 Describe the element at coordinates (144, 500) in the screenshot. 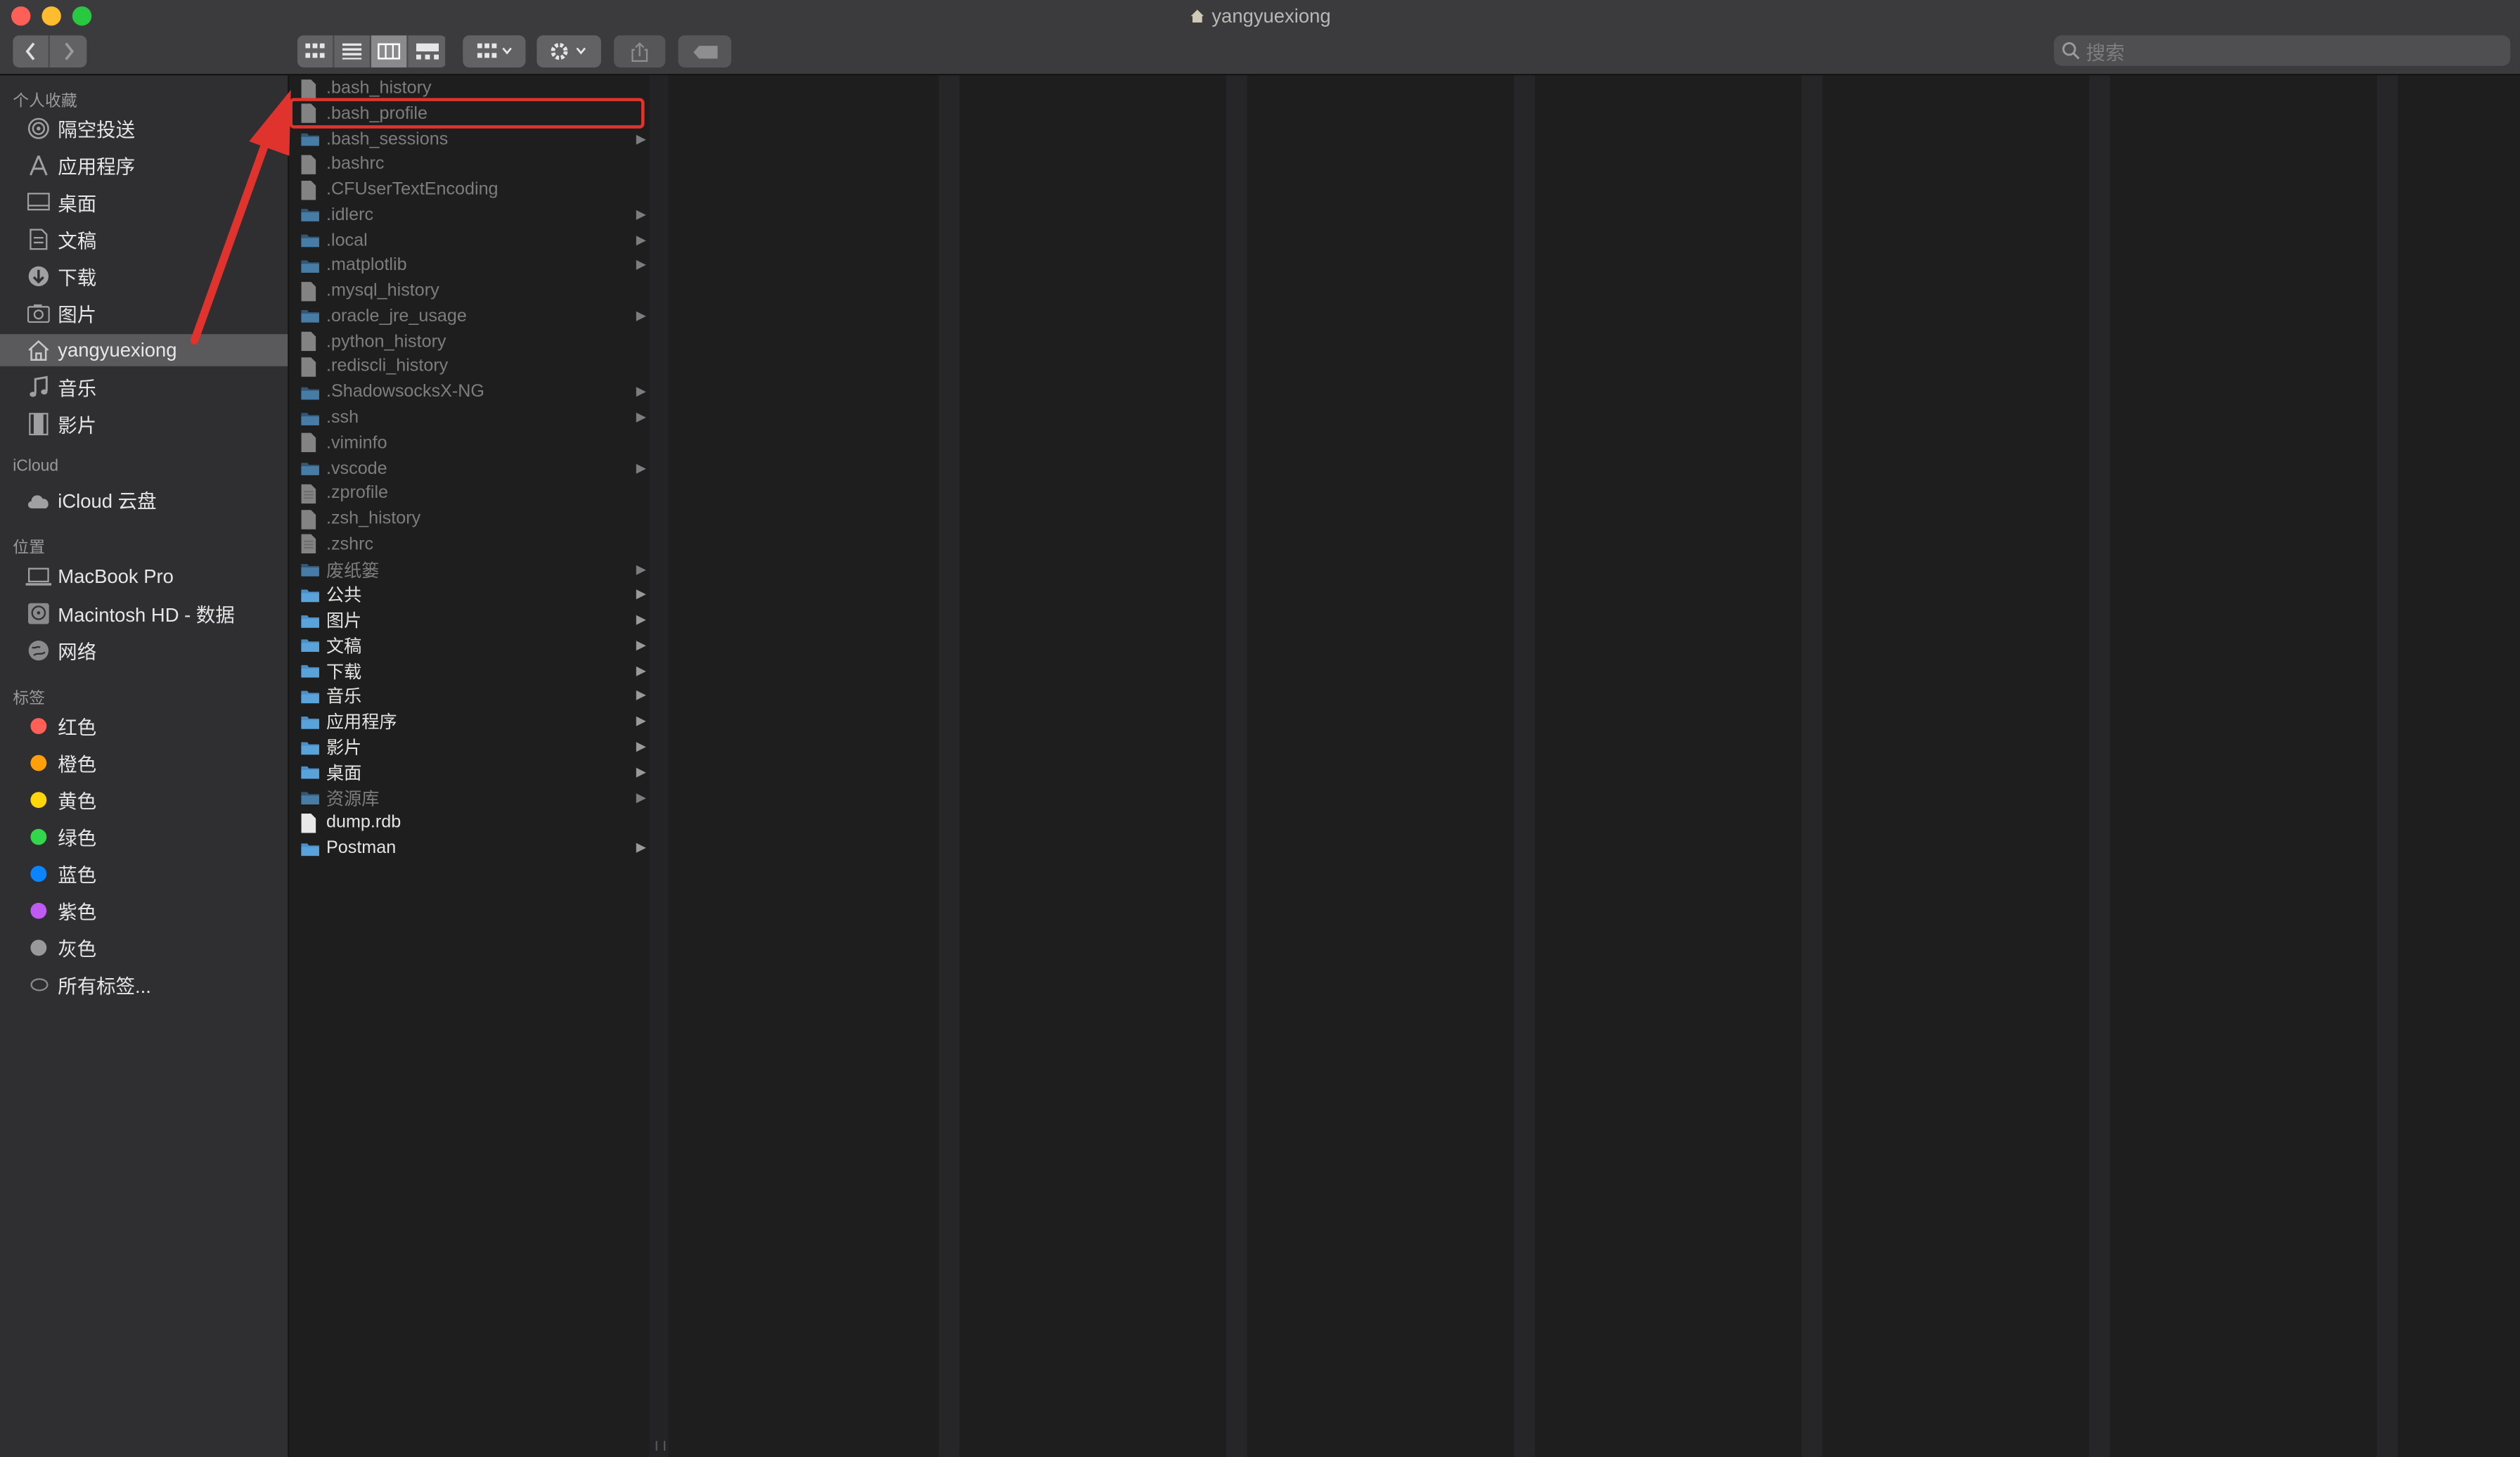

I see `sidebar-item-icloud-drive: iCloud 云盘` at that location.